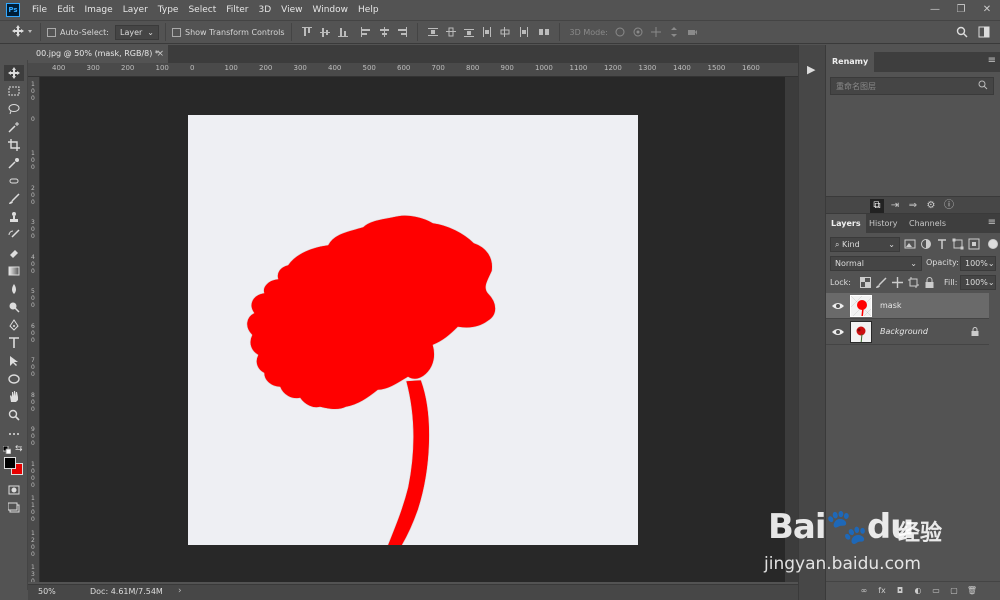 The height and width of the screenshot is (600, 1000). I want to click on auto-align-icon, so click(544, 32).